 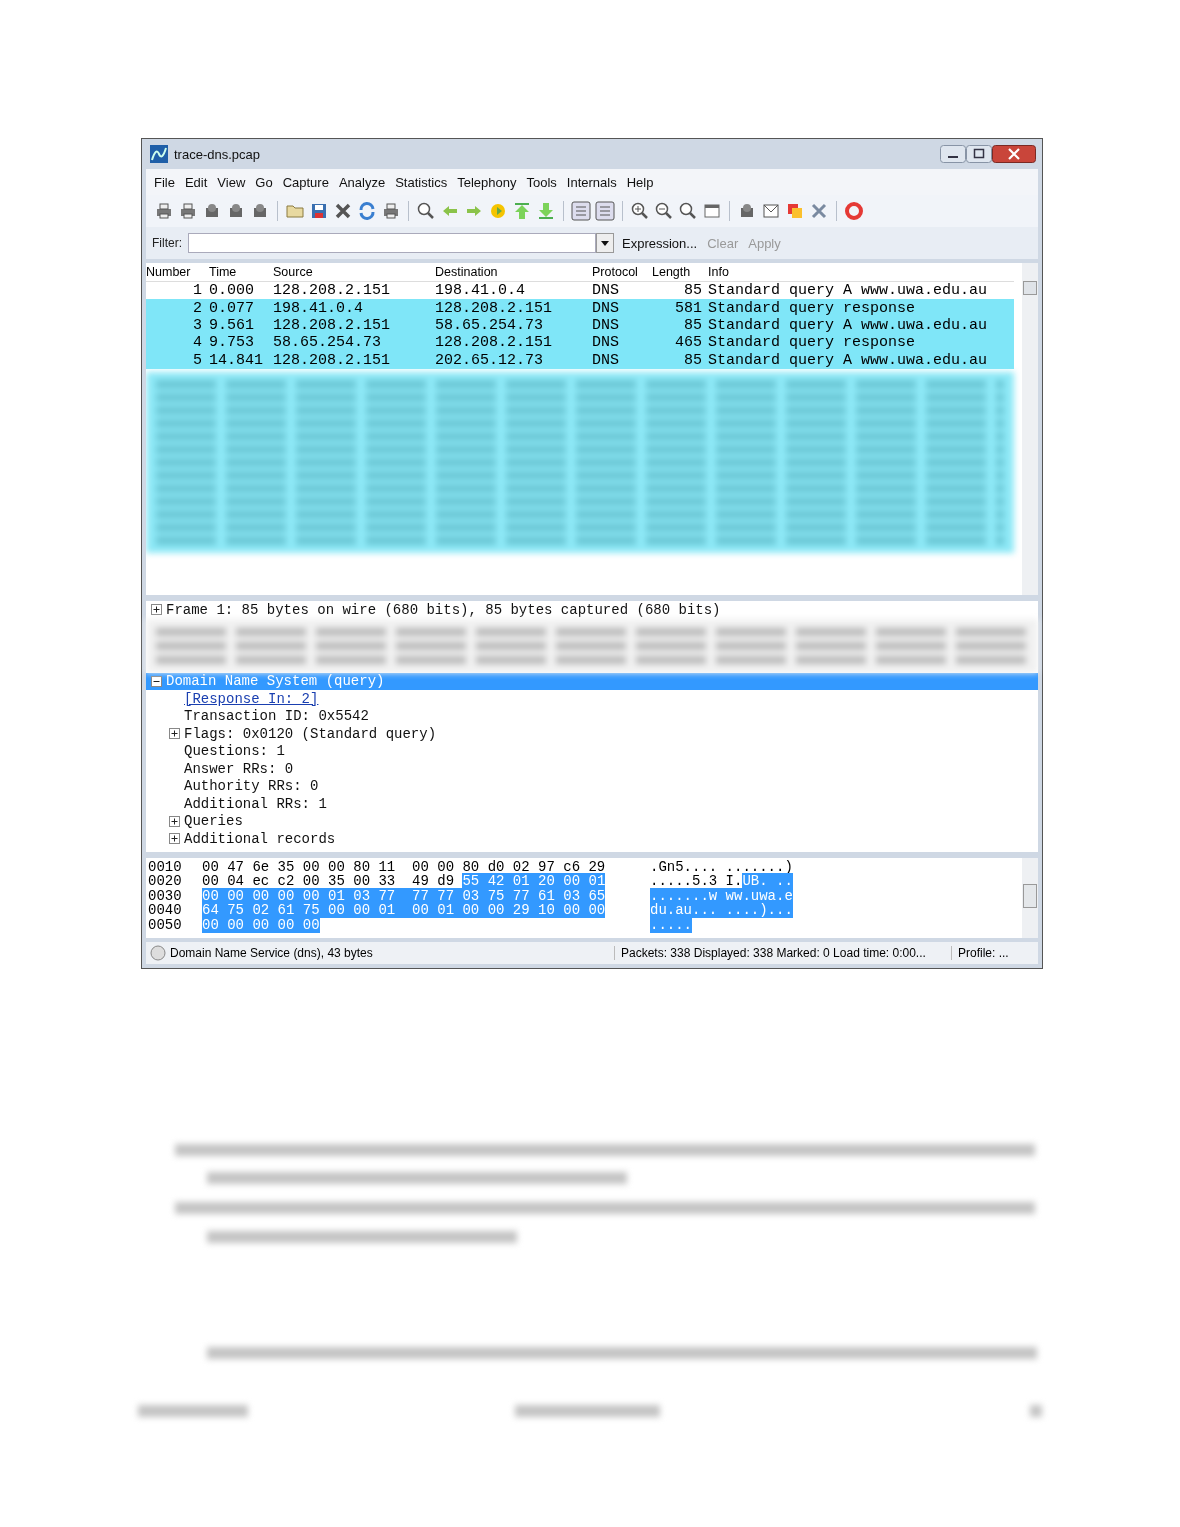 I want to click on menu-item: Analyze, so click(x=362, y=182).